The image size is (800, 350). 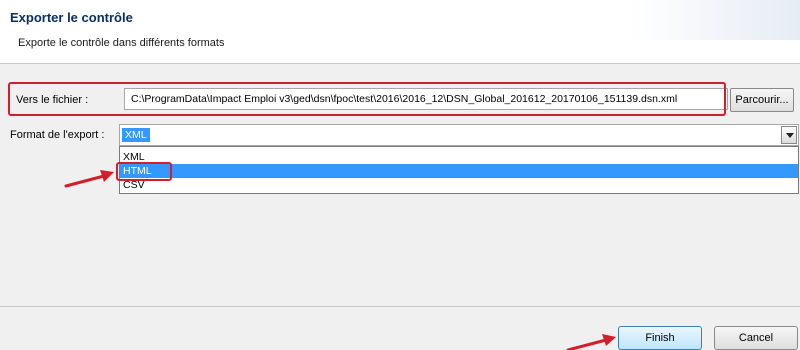 I want to click on format-option-xml: XML, so click(x=459, y=157).